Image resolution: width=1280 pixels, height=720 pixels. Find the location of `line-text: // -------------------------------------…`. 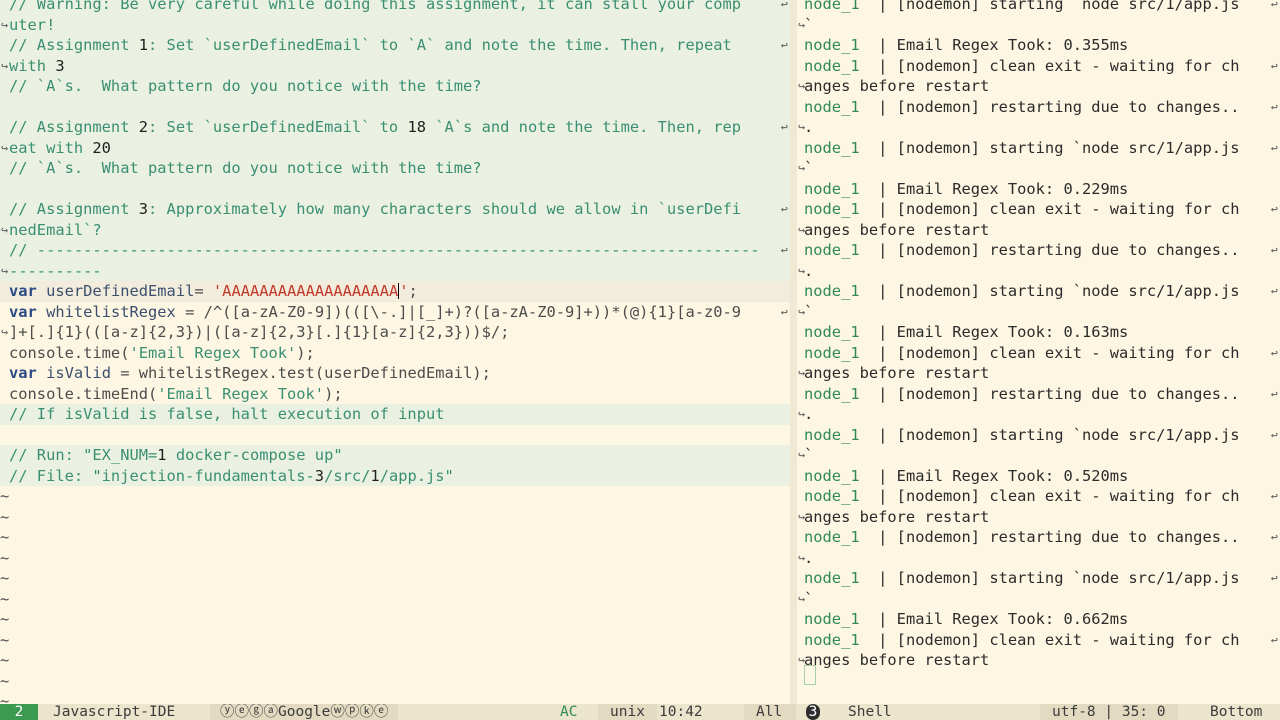

line-text: // -------------------------------------… is located at coordinates (384, 250).